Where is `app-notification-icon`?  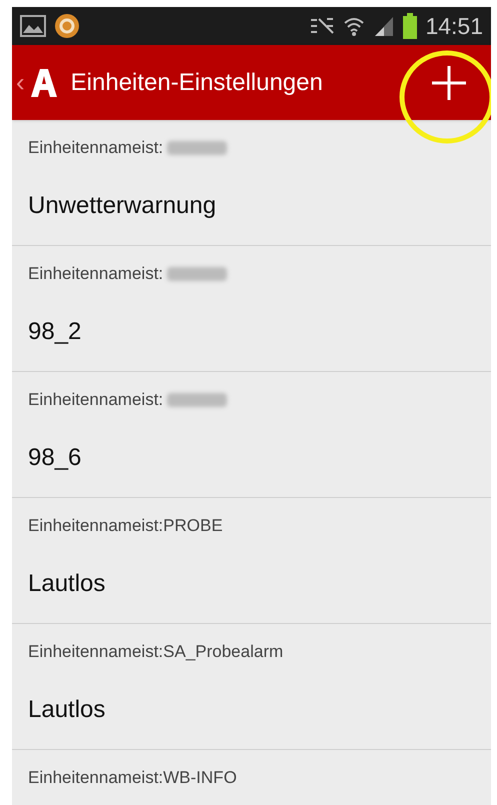
app-notification-icon is located at coordinates (67, 26).